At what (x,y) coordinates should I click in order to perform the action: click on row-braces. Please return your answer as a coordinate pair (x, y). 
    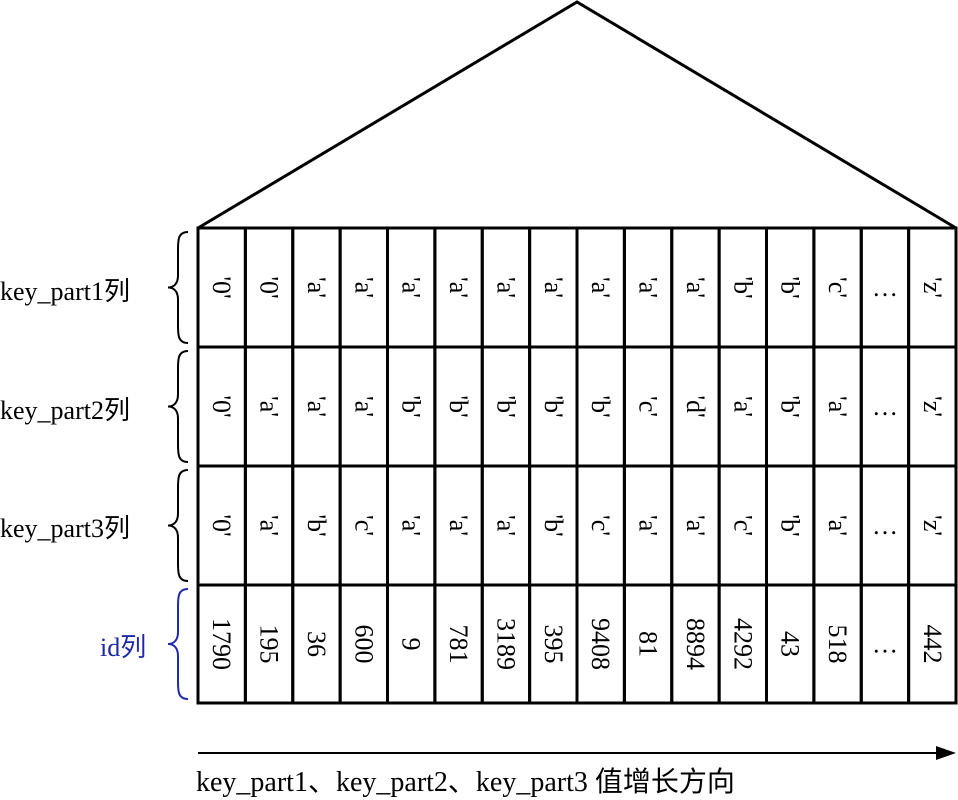
    Looking at the image, I should click on (178, 465).